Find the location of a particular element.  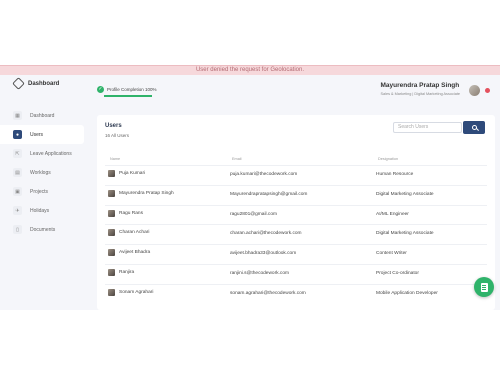

grid-icon: ▦ is located at coordinates (17, 115).